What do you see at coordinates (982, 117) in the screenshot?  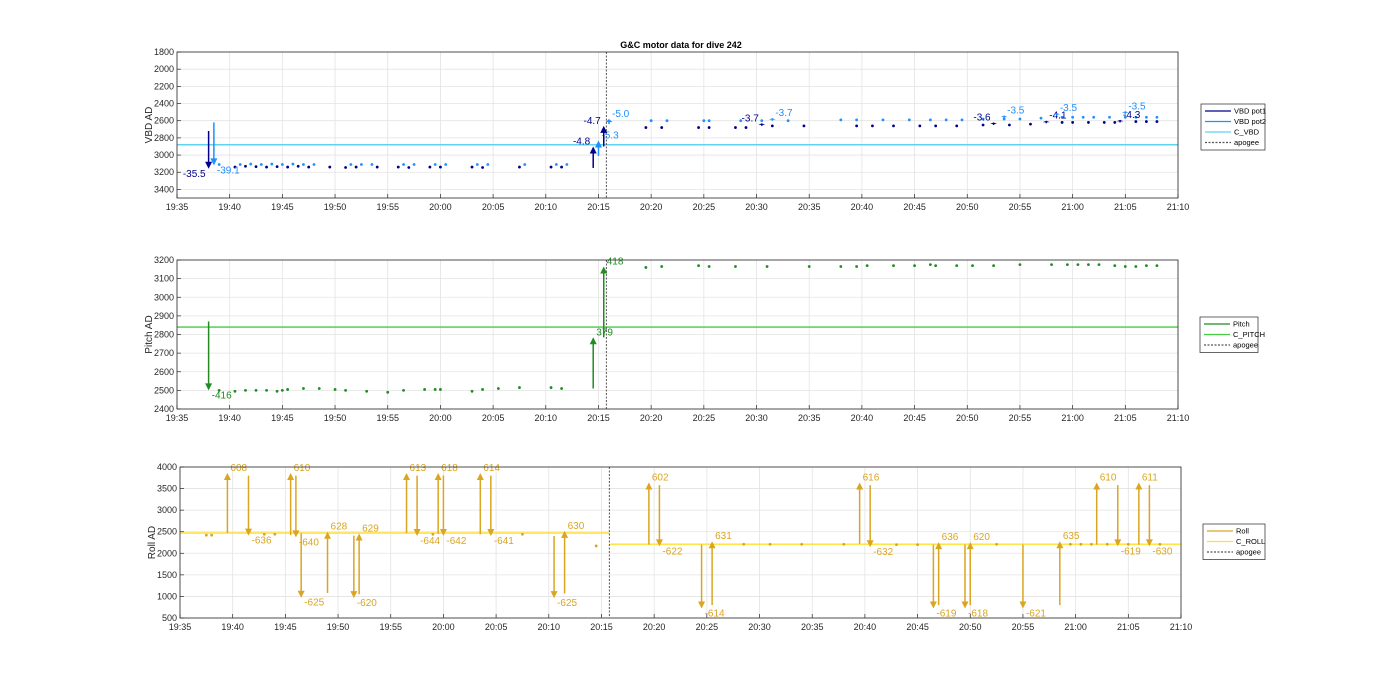 I see `move-label: -3.6` at bounding box center [982, 117].